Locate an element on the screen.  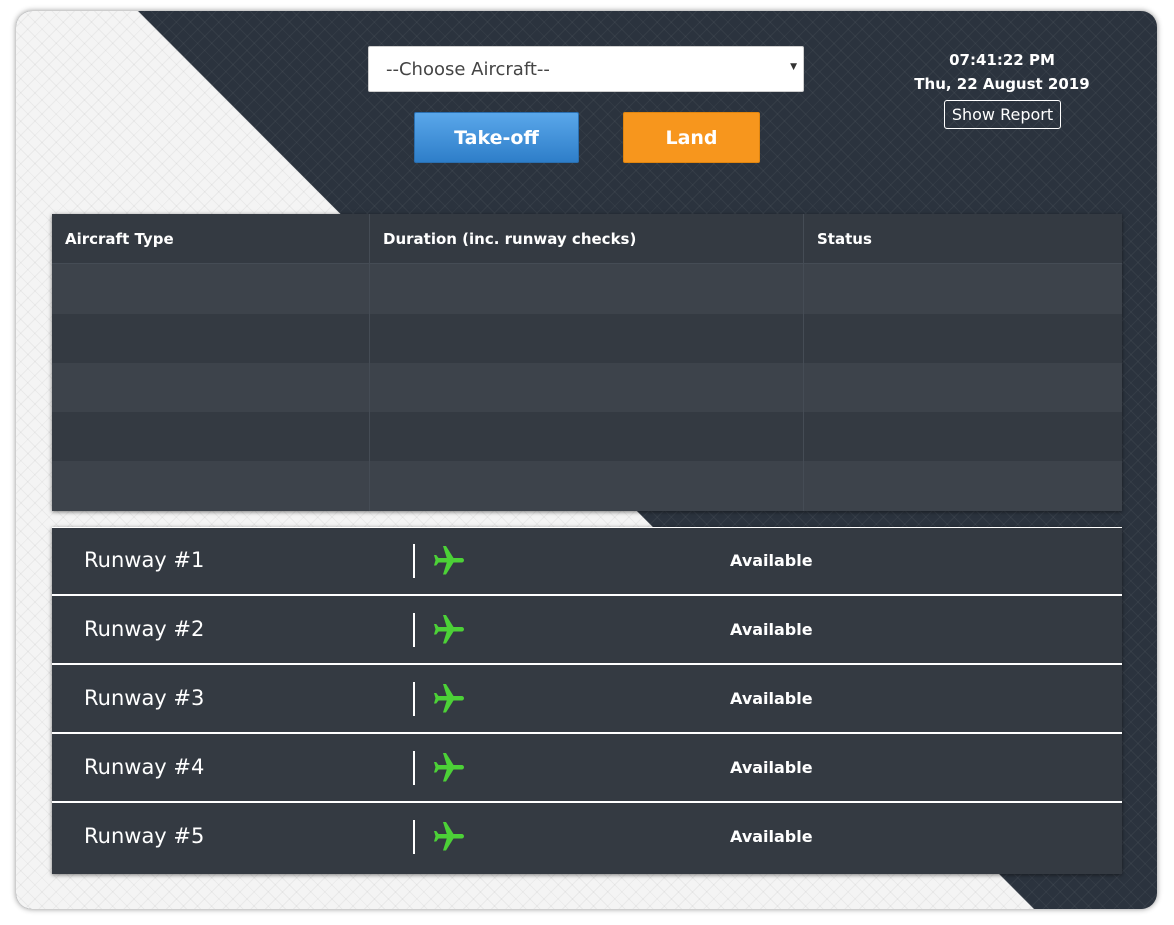
runway-row-2: Runway #2 Available is located at coordinates (587, 631).